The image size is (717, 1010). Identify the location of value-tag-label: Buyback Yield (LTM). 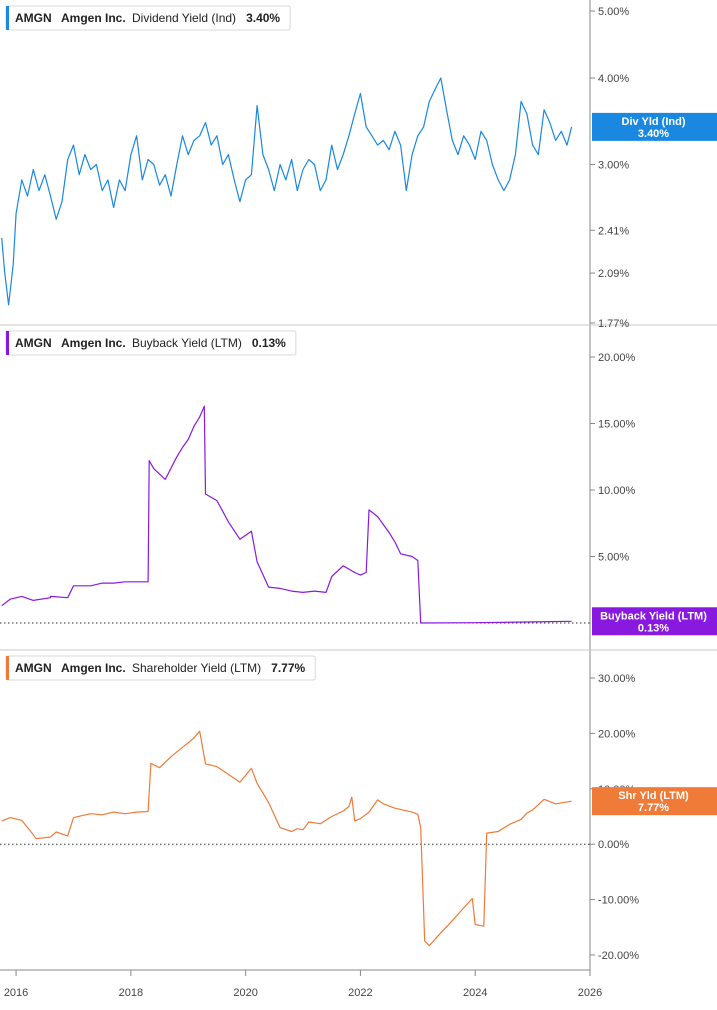
(653, 616).